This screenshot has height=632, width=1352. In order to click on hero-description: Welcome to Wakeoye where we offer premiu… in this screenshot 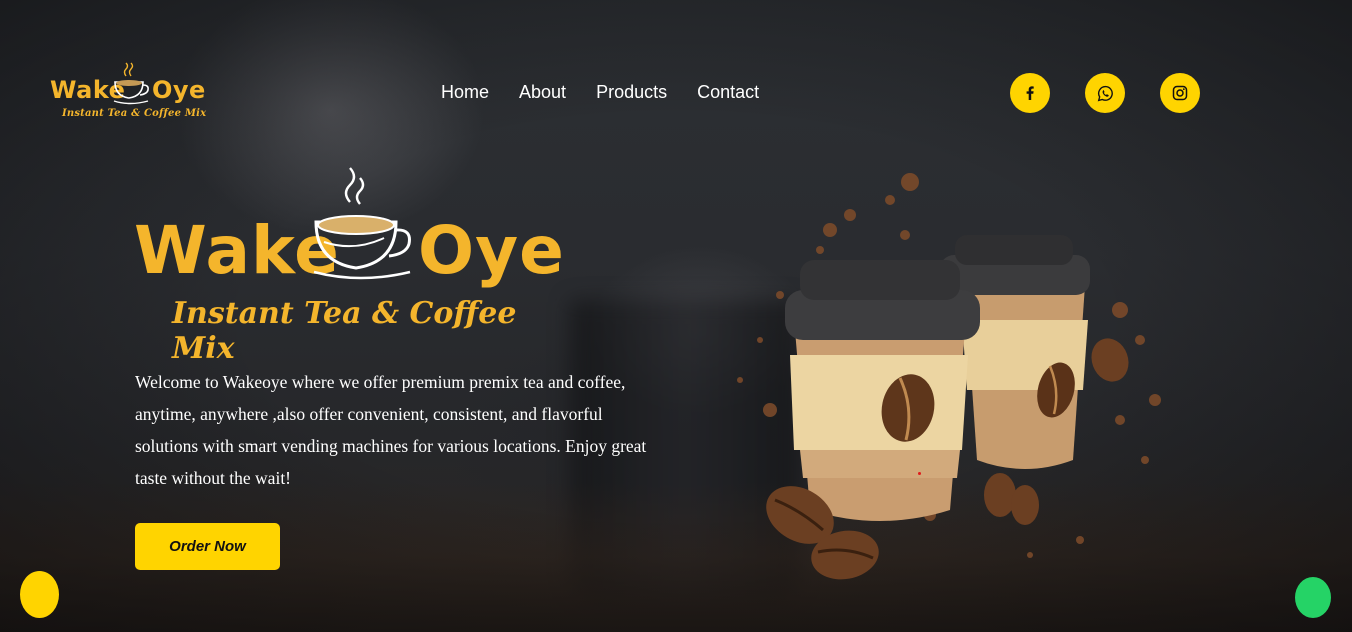, I will do `click(391, 430)`.